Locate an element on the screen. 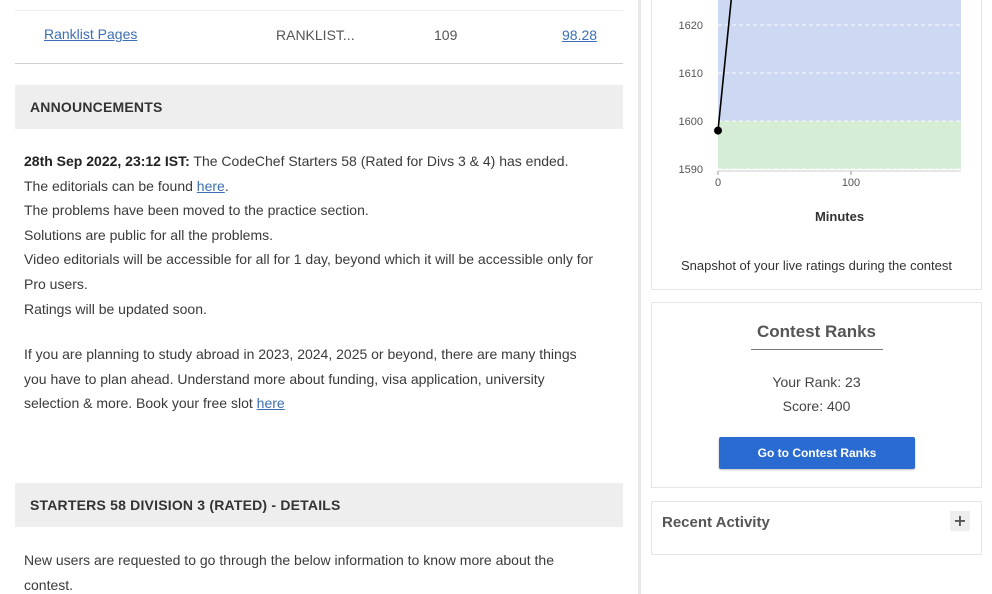 The image size is (992, 594). recent-activity-panel: Recent Activity + is located at coordinates (816, 528).